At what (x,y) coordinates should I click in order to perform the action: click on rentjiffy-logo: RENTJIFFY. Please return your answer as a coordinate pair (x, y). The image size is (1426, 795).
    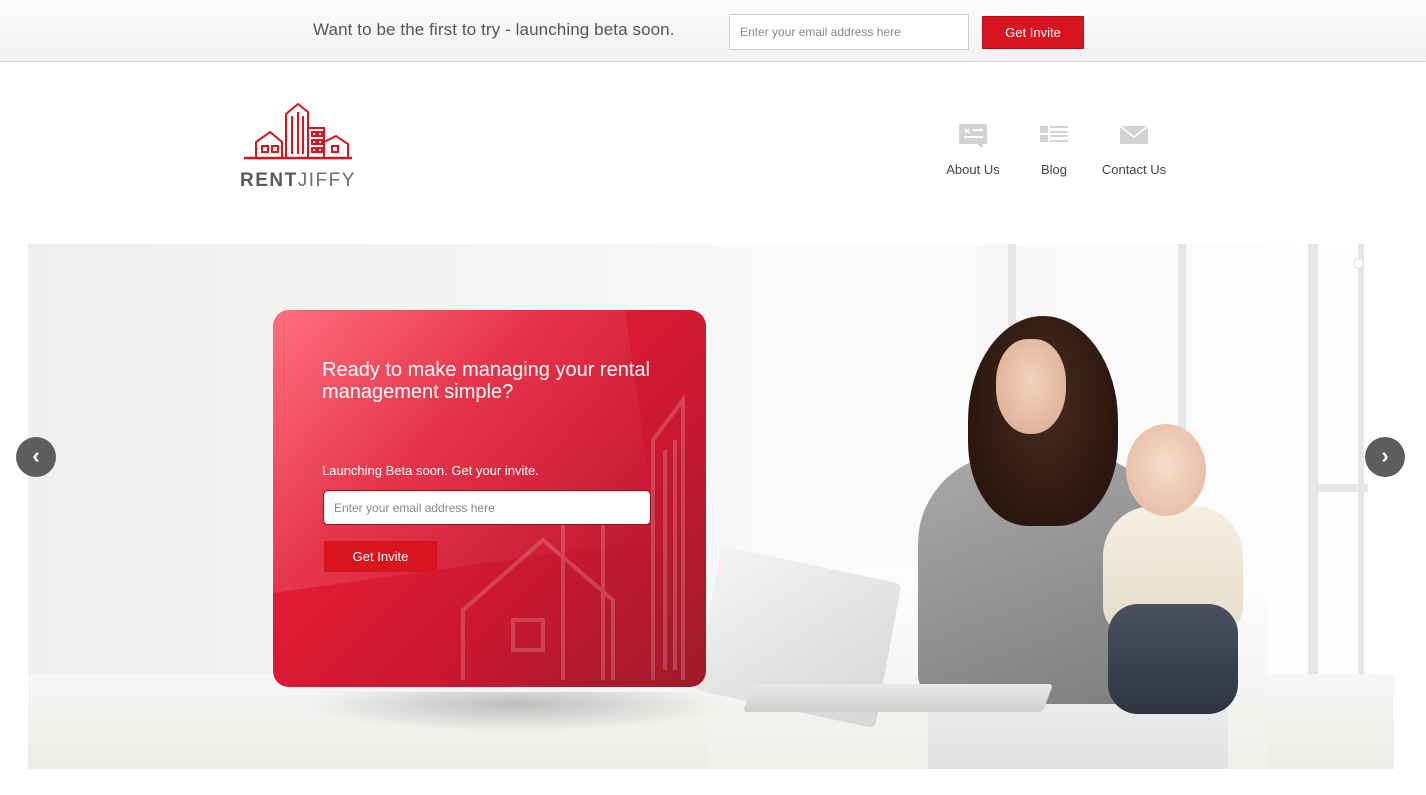
    Looking at the image, I should click on (298, 147).